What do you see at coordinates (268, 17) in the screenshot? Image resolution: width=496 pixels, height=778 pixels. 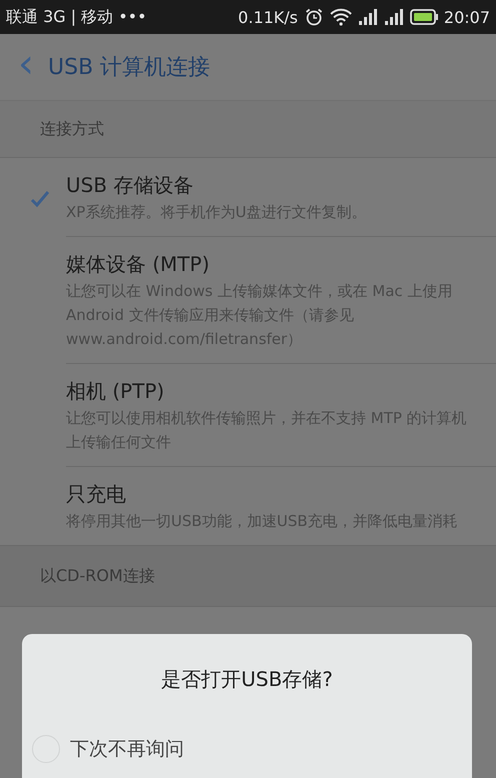 I see `network-speed: 0.11K/s` at bounding box center [268, 17].